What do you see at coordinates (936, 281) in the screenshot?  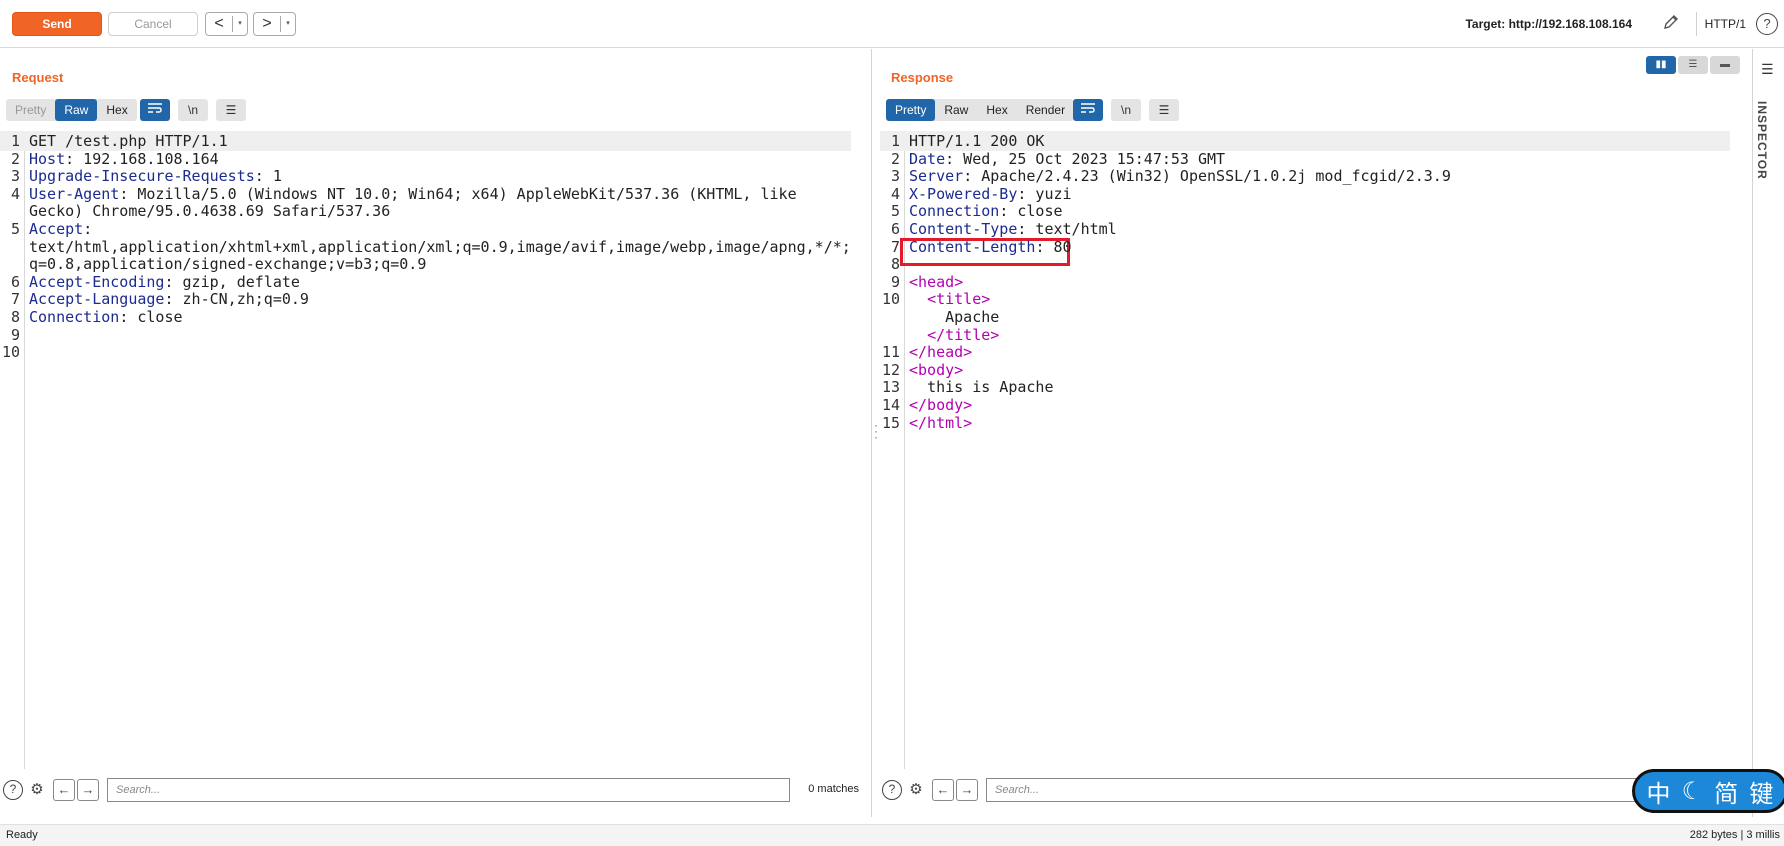 I see `html-tag-text: <head>` at bounding box center [936, 281].